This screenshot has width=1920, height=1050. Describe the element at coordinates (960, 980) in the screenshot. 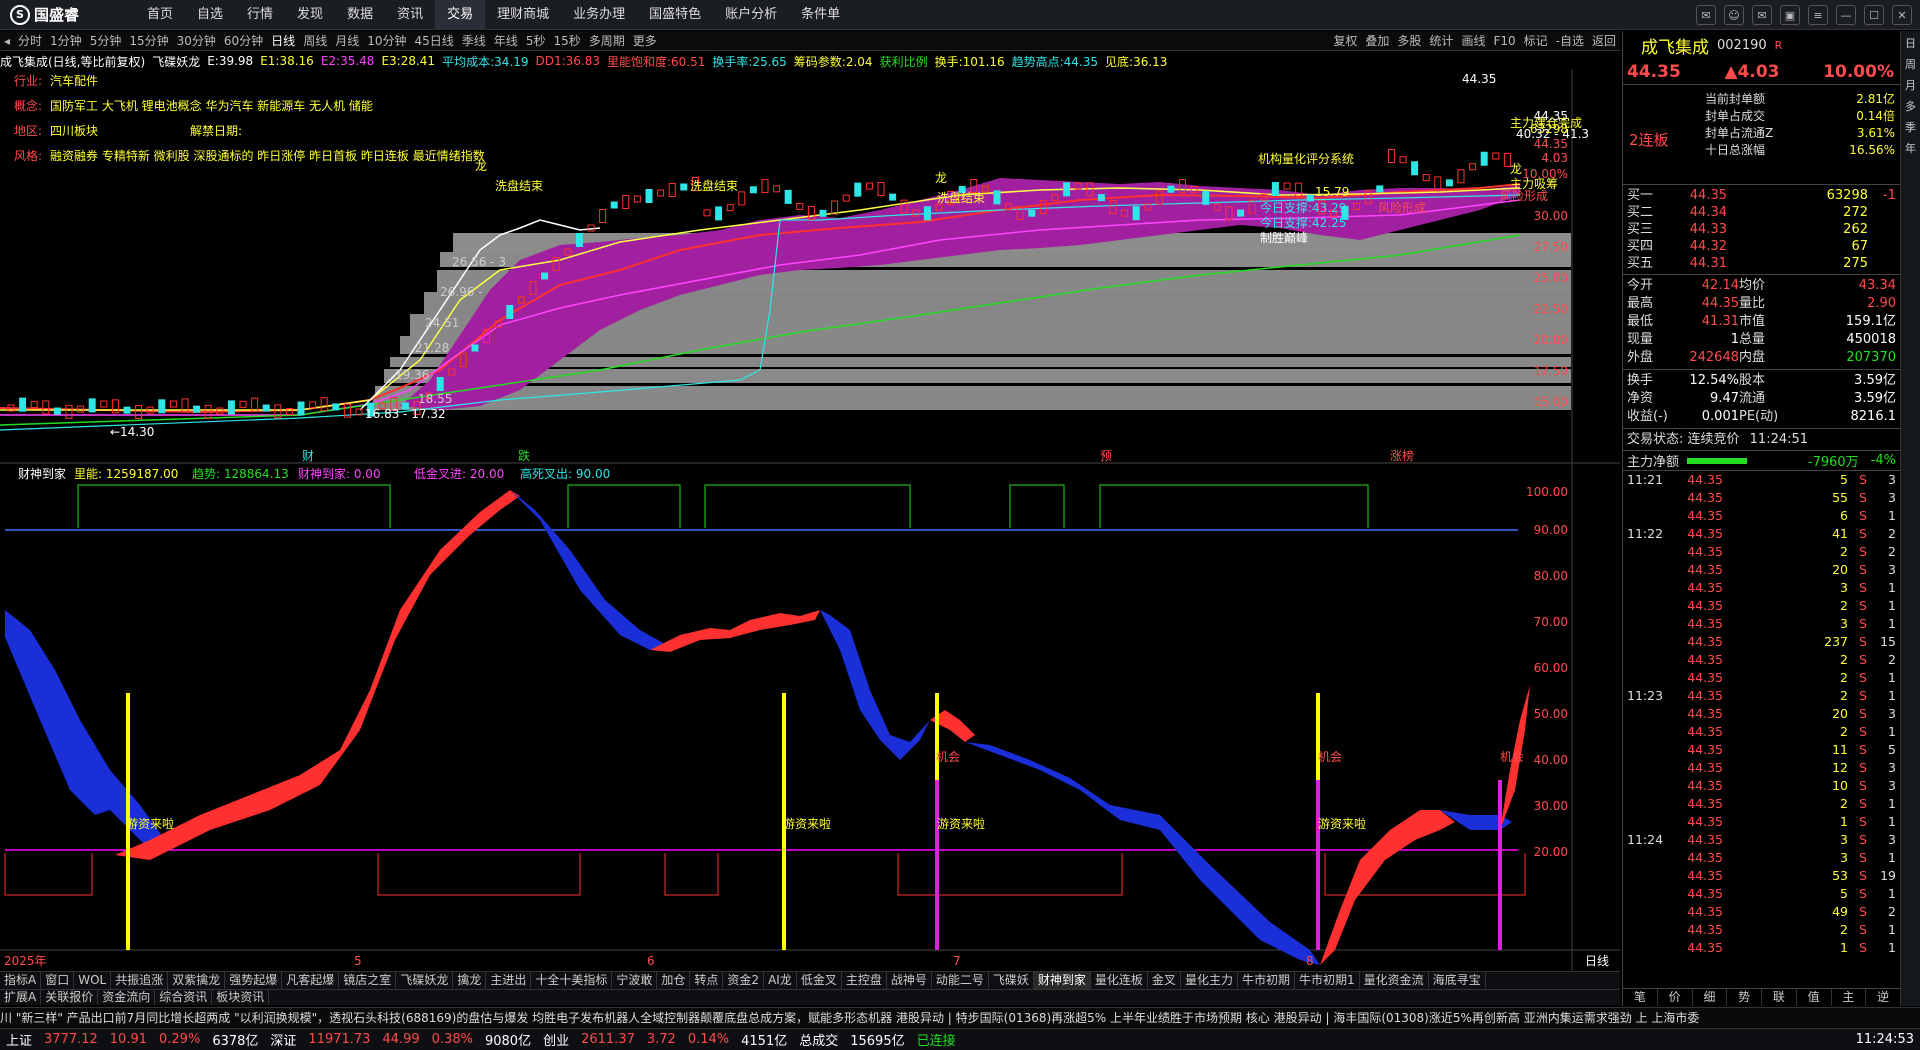

I see `indicator-tab-20: 动能二号` at that location.